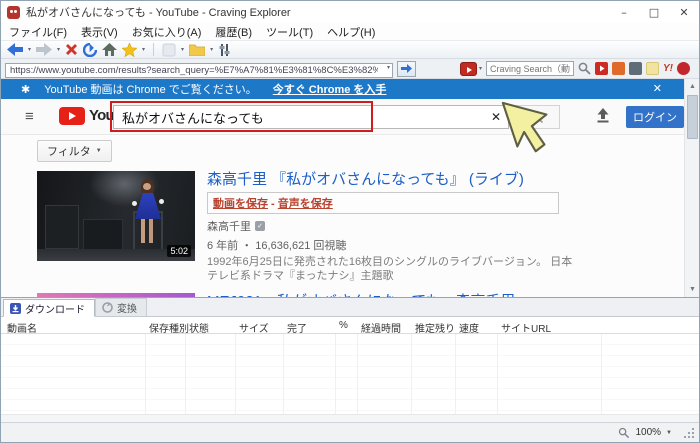 This screenshot has width=700, height=443. I want to click on scroll-up-icon: ▲, so click(692, 86).